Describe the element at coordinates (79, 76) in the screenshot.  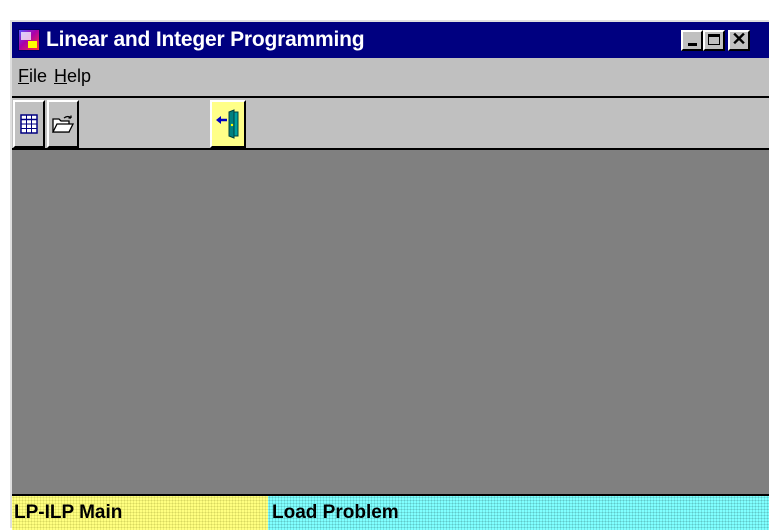
I see `menu-help-label: elp` at that location.